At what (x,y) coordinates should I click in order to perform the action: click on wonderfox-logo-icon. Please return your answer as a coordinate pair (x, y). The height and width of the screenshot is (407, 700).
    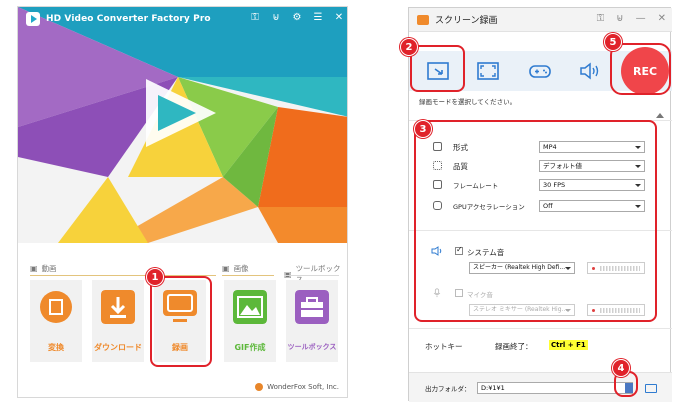
    Looking at the image, I should click on (259, 387).